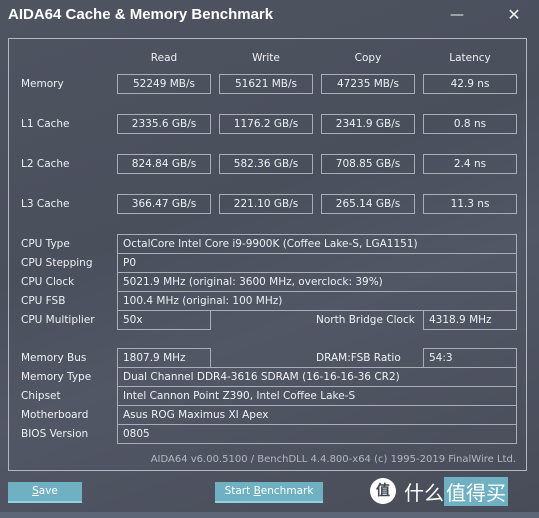 The height and width of the screenshot is (518, 539). Describe the element at coordinates (317, 301) in the screenshot. I see `cpu-fsb-value: 100.4 MHz (original: 100 MHz)` at that location.